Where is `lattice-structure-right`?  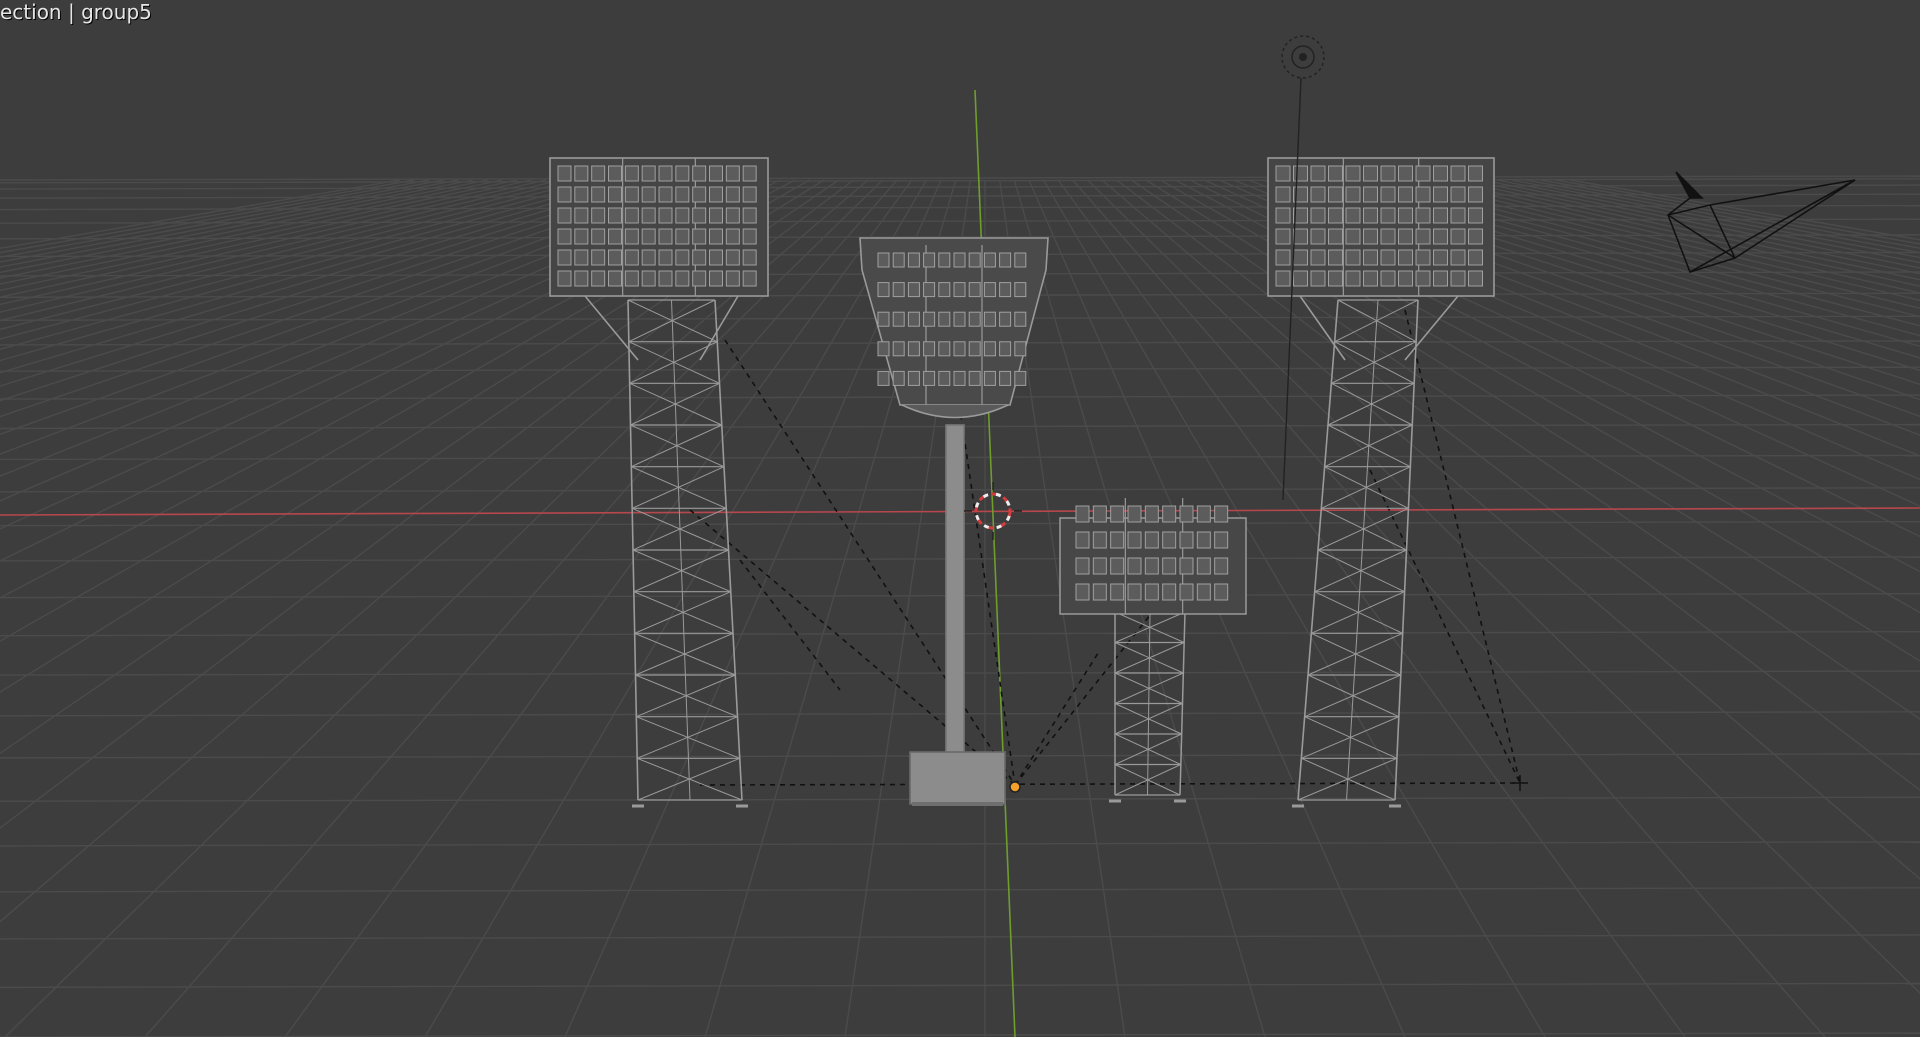
lattice-structure-right is located at coordinates (1355, 553).